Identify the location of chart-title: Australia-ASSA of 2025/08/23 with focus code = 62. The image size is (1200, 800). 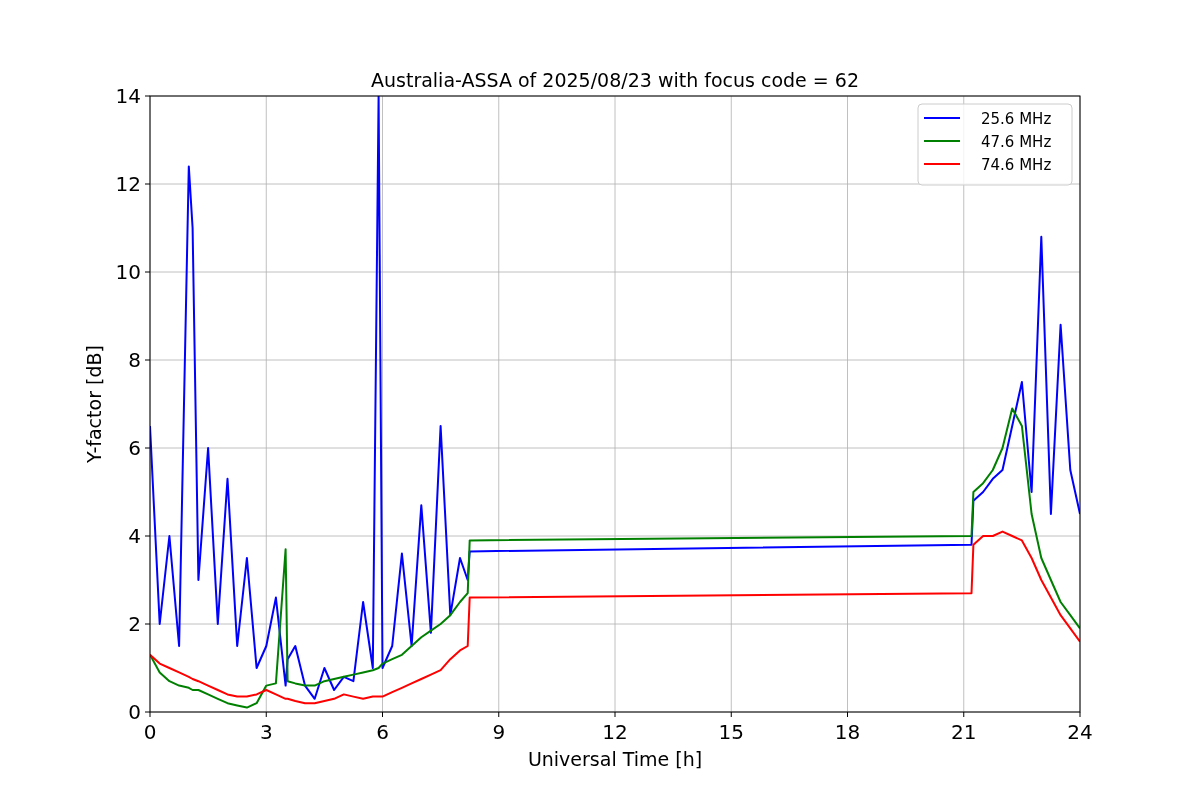
(615, 80).